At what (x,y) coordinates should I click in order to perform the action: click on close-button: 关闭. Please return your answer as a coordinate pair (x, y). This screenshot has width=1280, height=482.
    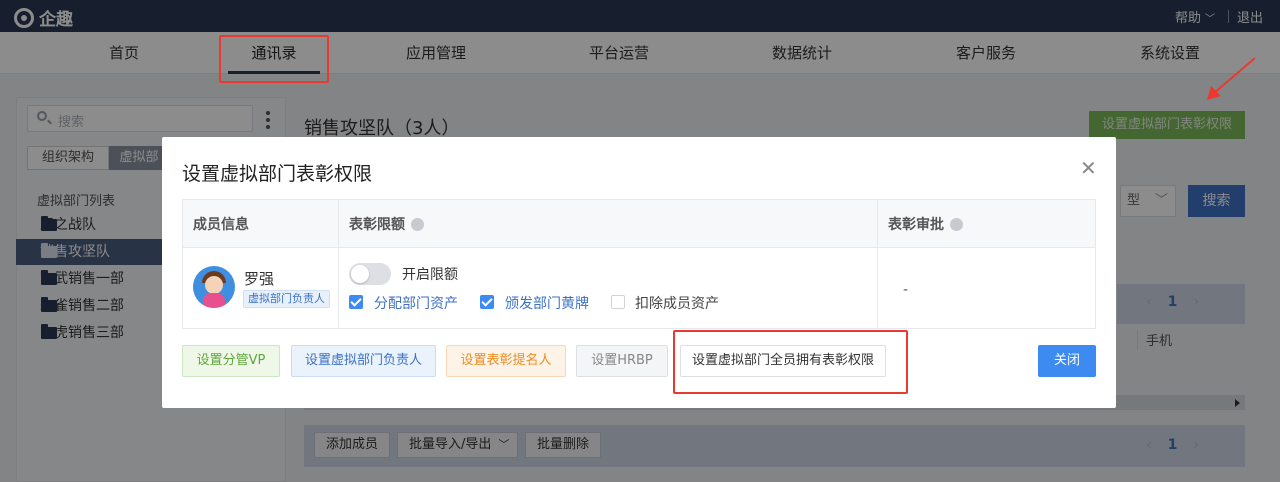
    Looking at the image, I should click on (1067, 361).